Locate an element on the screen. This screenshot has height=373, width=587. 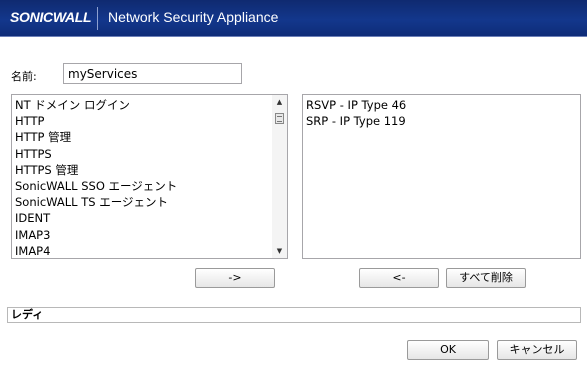
scroll-thumb is located at coordinates (279, 118).